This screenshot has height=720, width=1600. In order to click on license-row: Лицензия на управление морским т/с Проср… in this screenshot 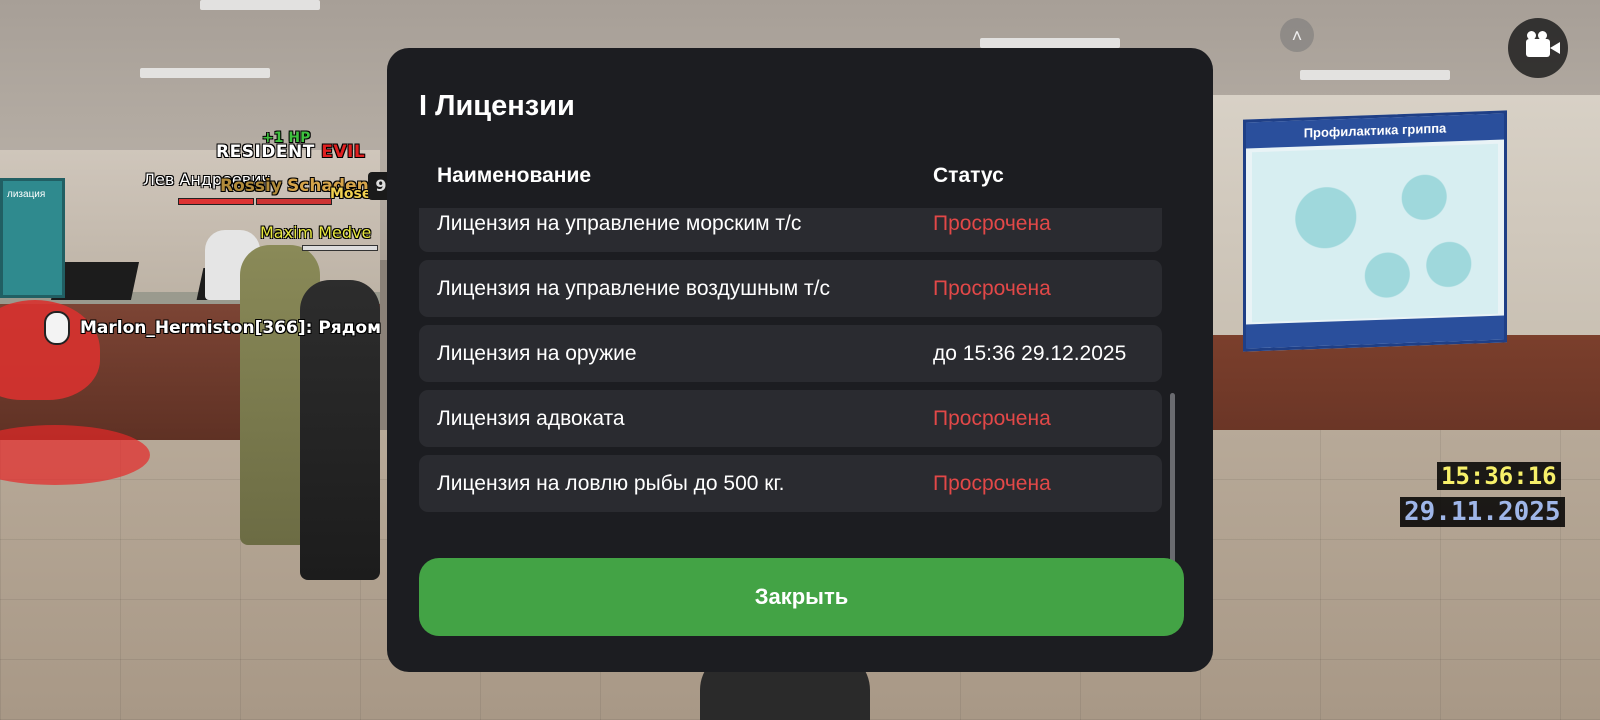, I will do `click(790, 230)`.